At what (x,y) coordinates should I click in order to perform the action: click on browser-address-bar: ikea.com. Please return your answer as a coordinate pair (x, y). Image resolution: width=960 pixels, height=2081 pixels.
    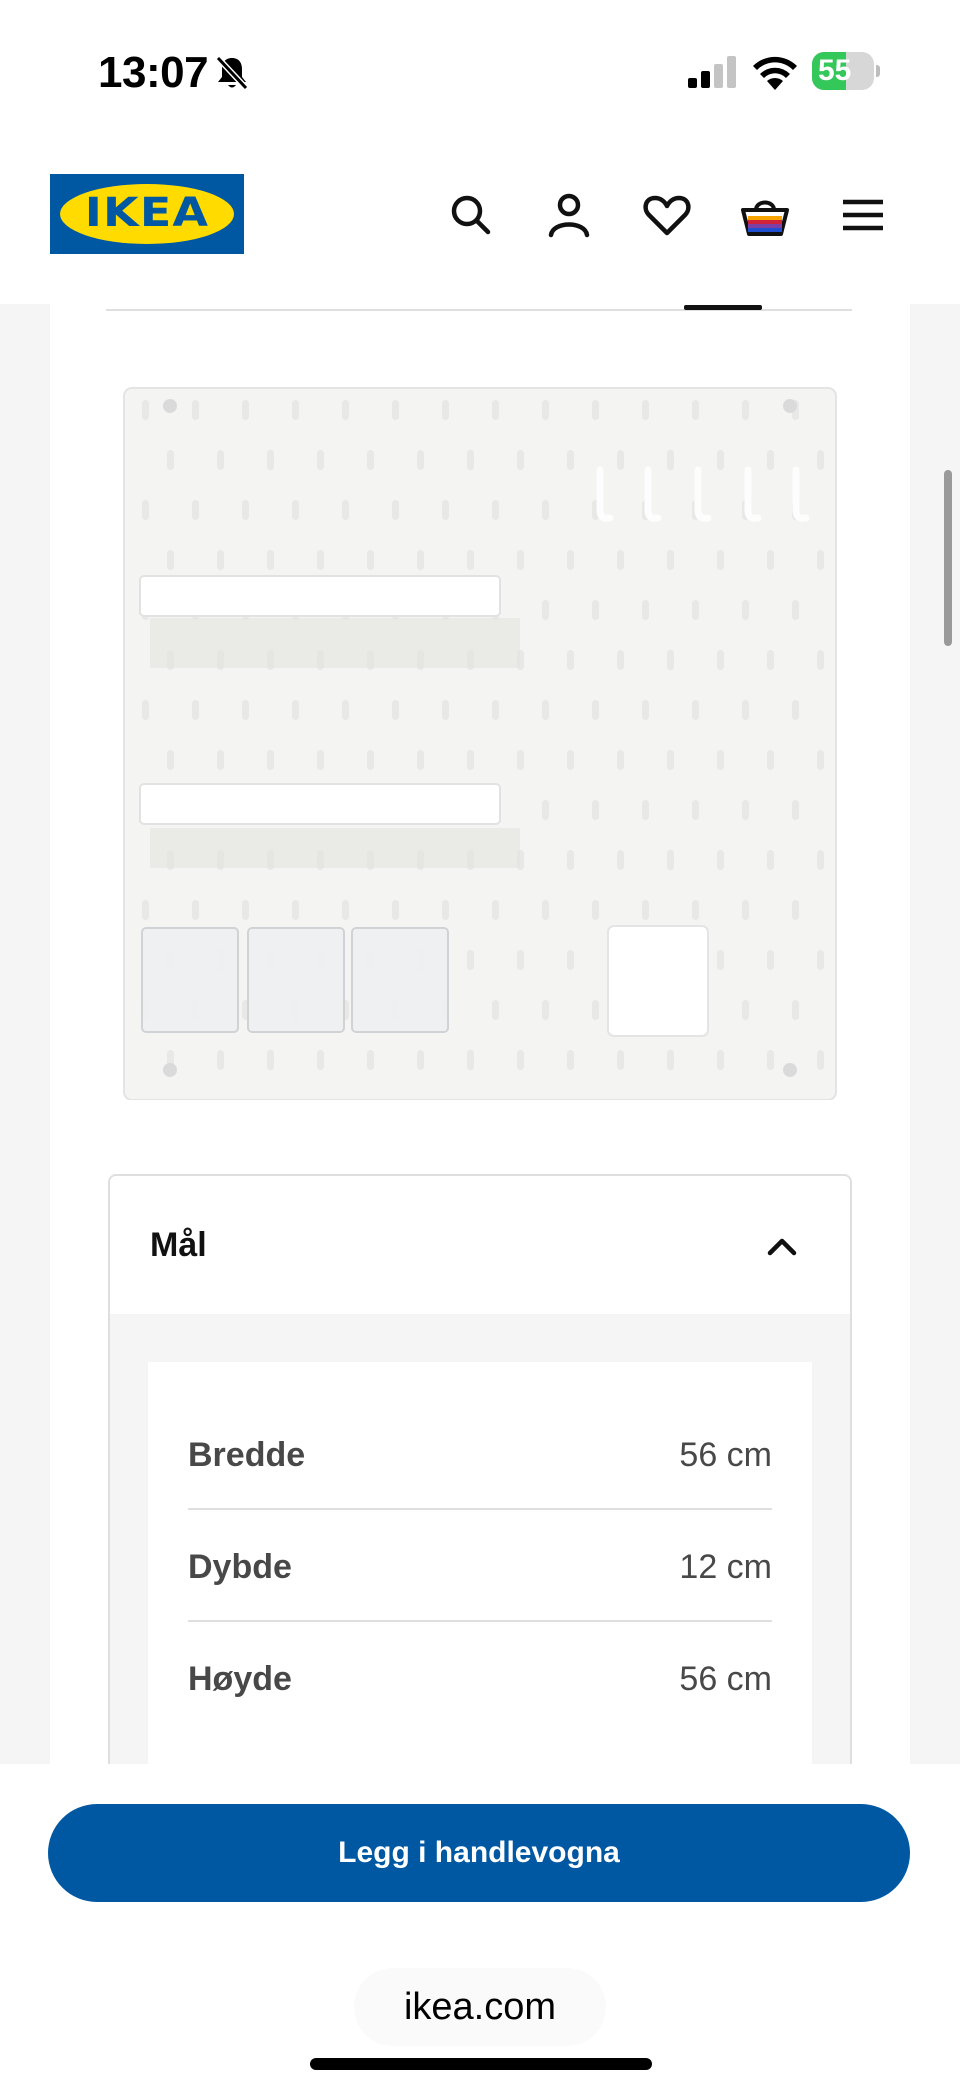
    Looking at the image, I should click on (480, 2007).